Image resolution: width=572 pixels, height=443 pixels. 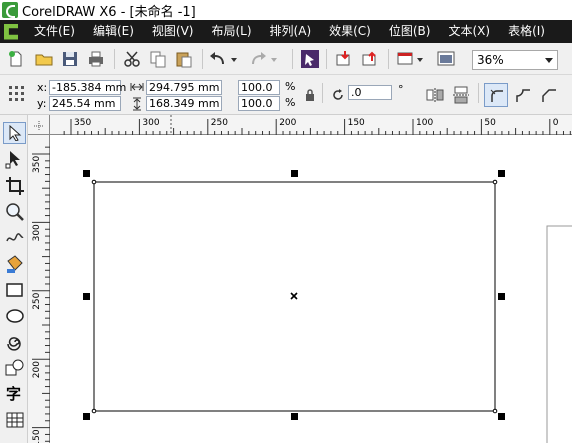 What do you see at coordinates (137, 104) in the screenshot?
I see `height-icon` at bounding box center [137, 104].